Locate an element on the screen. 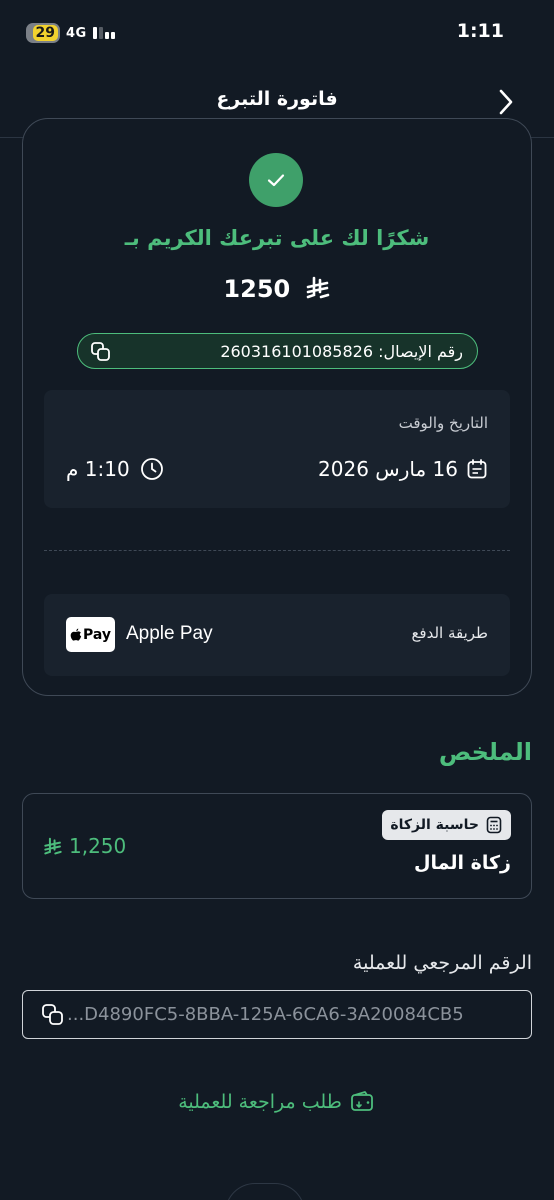 The image size is (554, 1200). date-value: 16 مارس 2026 is located at coordinates (388, 469).